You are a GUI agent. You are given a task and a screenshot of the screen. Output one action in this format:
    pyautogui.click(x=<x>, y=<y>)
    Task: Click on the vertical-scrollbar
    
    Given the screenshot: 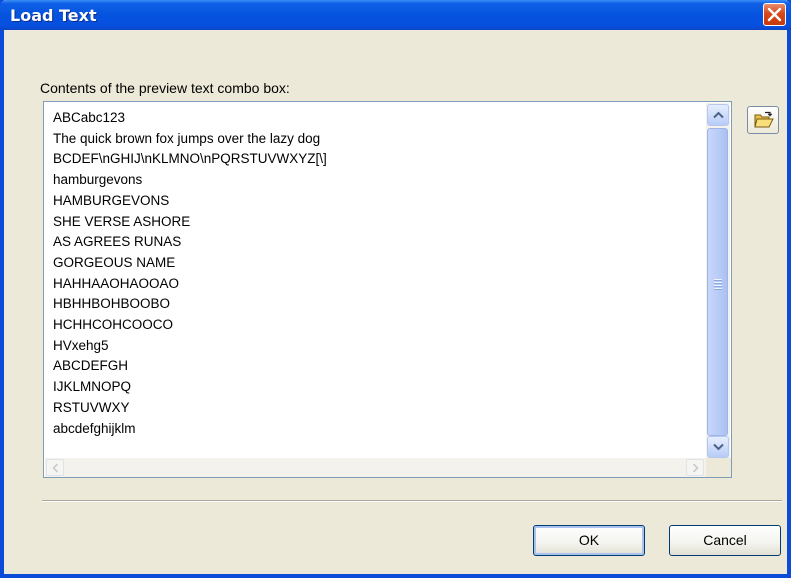 What is the action you would take?
    pyautogui.click(x=718, y=281)
    